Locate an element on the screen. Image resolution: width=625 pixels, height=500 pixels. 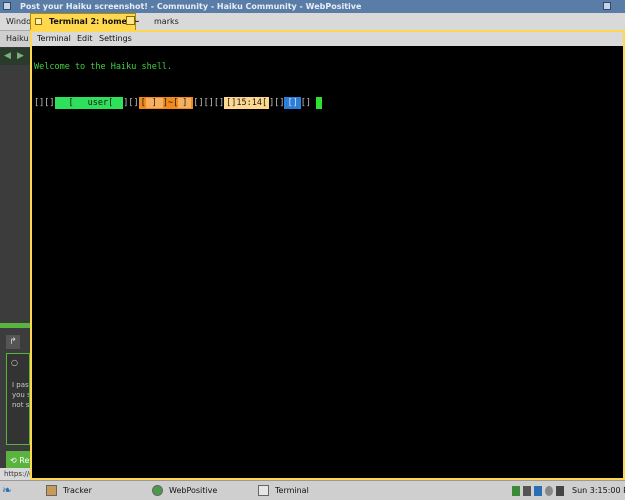
system-tray is located at coordinates (539, 491).